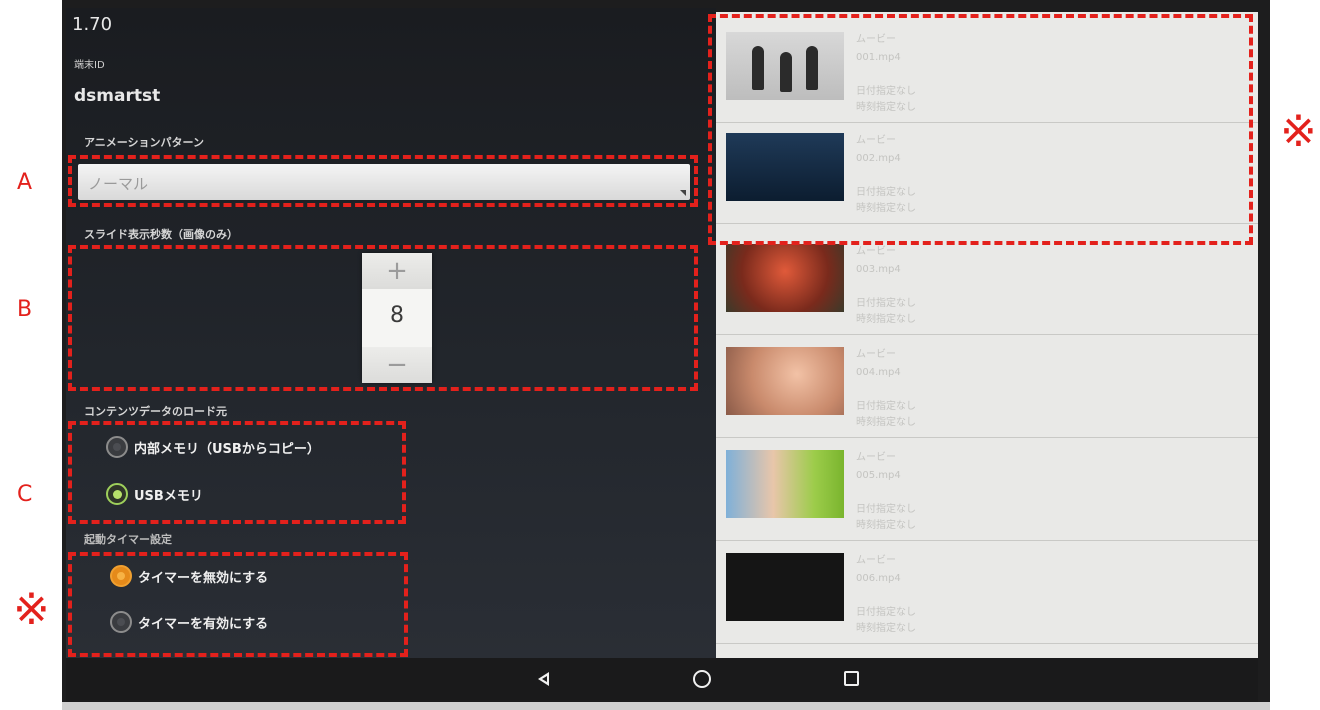 This screenshot has height=710, width=1320. I want to click on annotation-box-c, so click(237, 472).